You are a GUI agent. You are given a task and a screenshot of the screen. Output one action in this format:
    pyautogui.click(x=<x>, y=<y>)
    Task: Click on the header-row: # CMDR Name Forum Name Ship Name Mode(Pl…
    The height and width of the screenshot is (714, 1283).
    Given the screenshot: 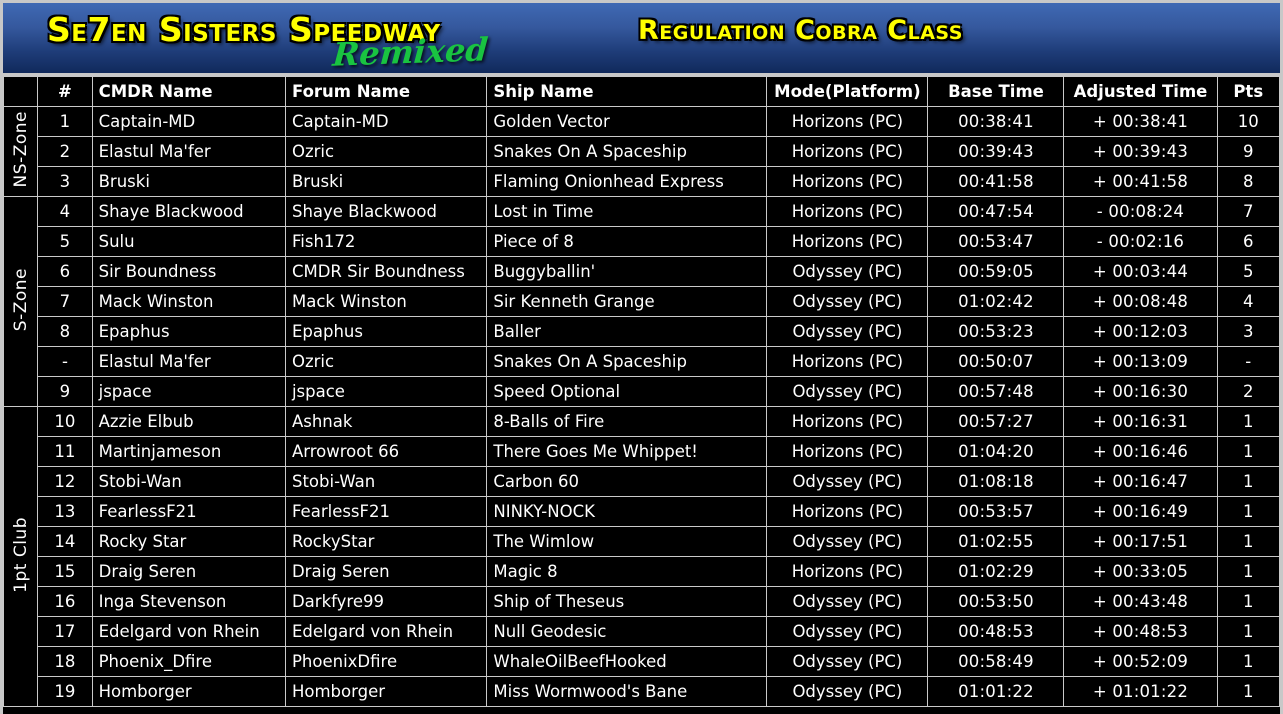 What is the action you would take?
    pyautogui.click(x=641, y=91)
    